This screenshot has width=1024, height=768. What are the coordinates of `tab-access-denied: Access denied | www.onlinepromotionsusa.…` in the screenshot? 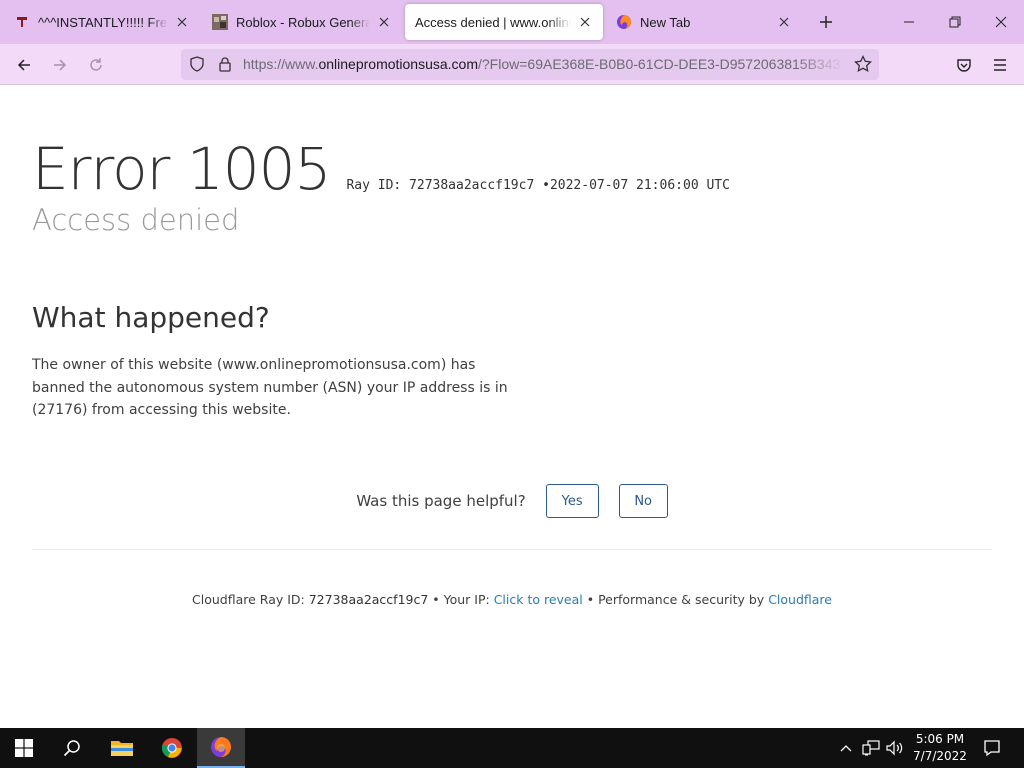 It's located at (504, 22).